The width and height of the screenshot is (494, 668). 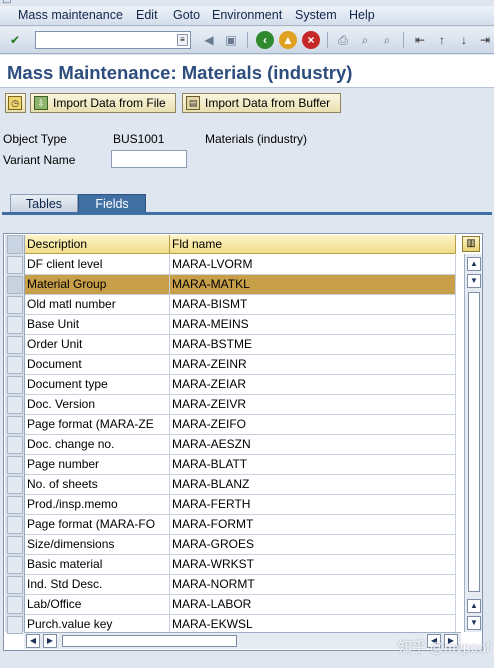 I want to click on title-bar: Mass Maintenance: Materials (industry), so click(x=247, y=71).